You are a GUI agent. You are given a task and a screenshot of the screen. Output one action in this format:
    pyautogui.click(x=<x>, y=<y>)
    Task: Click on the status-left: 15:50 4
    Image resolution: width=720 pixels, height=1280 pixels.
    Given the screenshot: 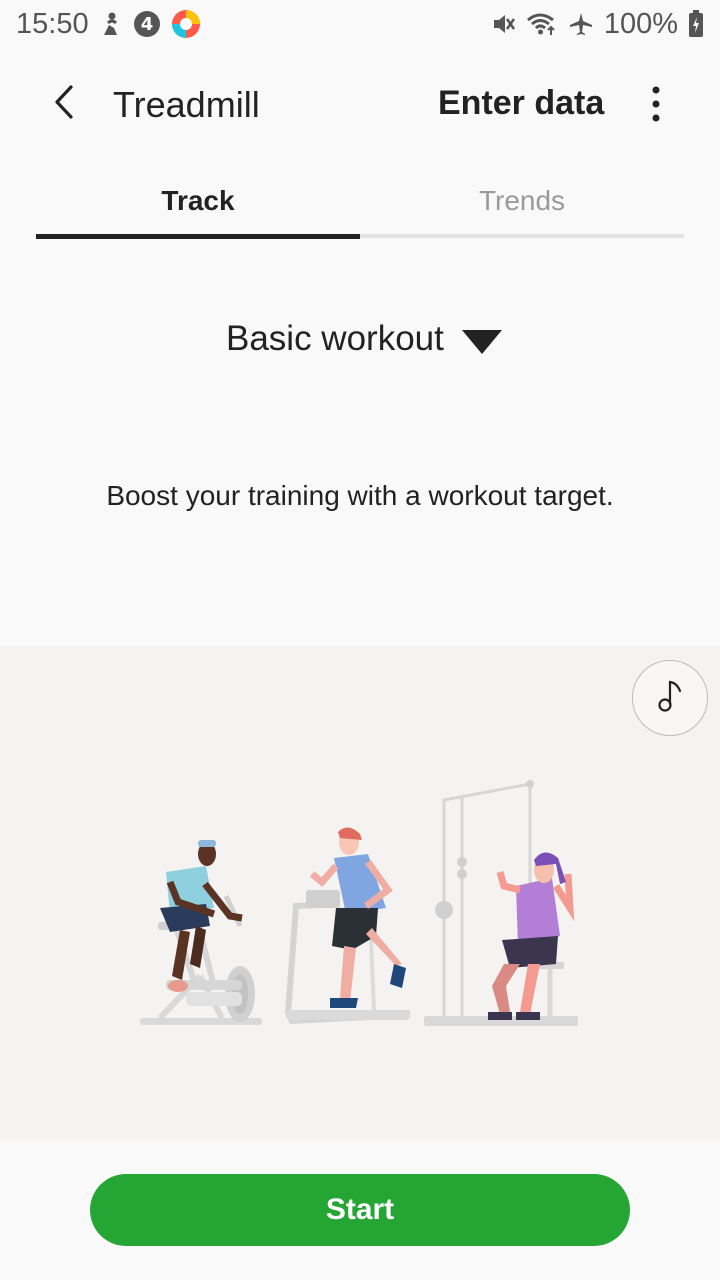 What is the action you would take?
    pyautogui.click(x=108, y=24)
    